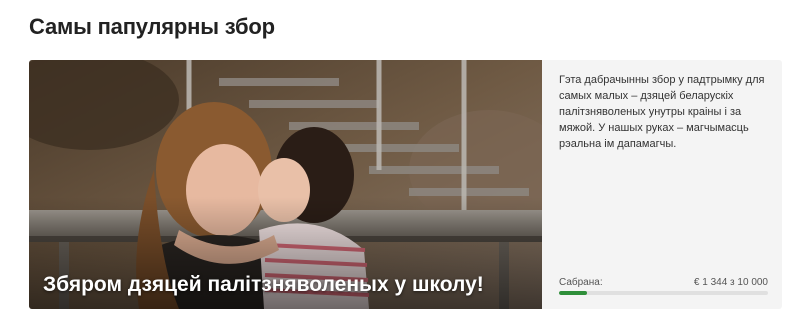 Image resolution: width=800 pixels, height=331 pixels. Describe the element at coordinates (581, 282) in the screenshot. I see `collected-label: Сабрана:` at that location.